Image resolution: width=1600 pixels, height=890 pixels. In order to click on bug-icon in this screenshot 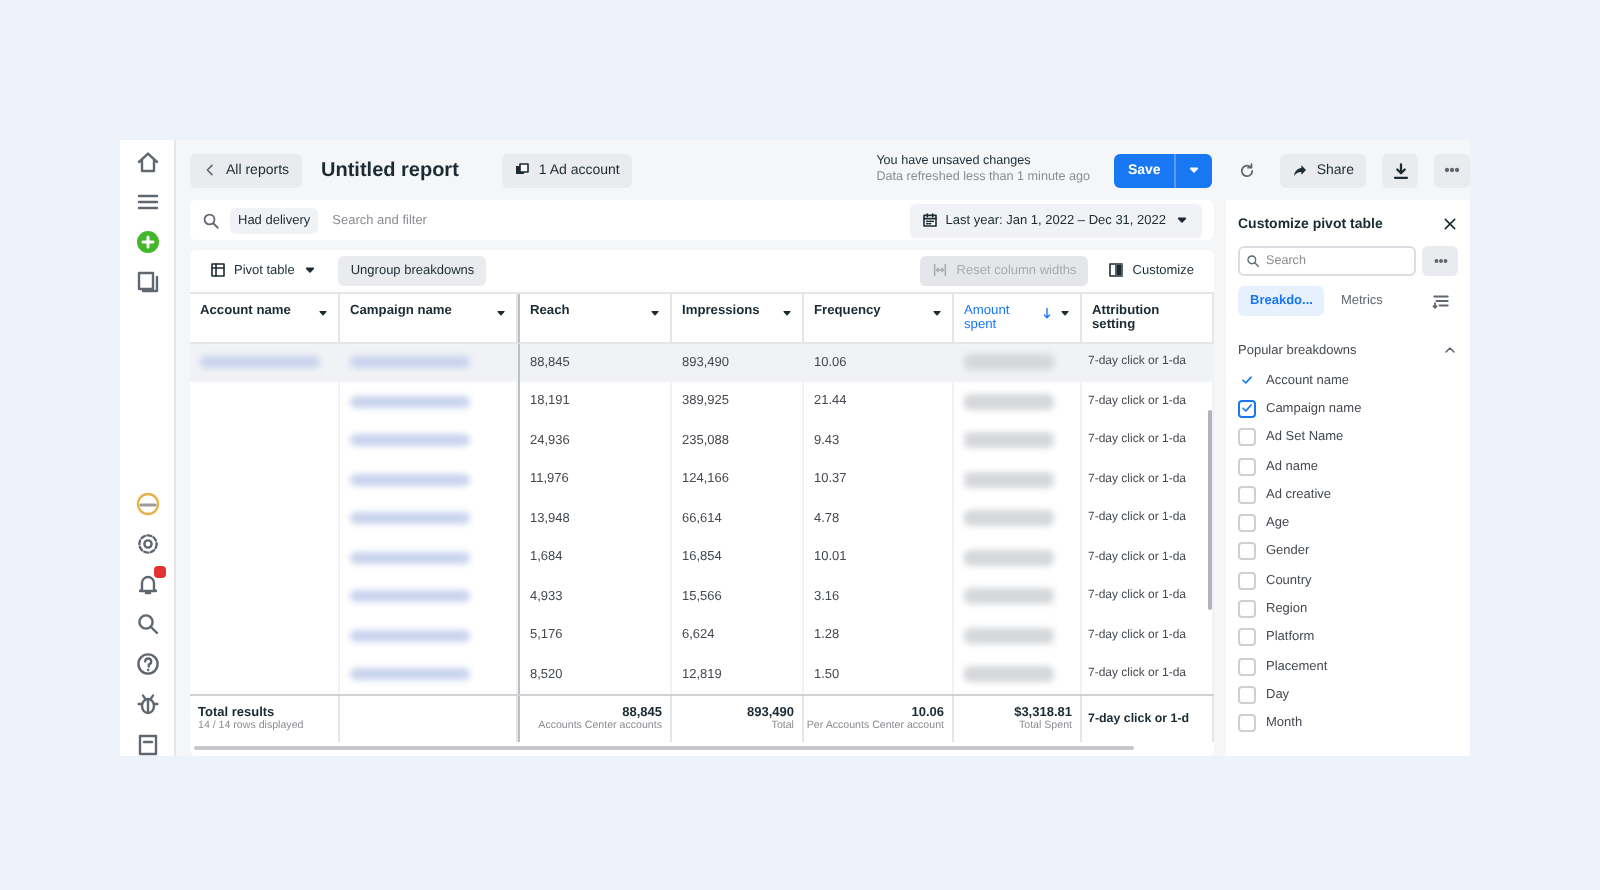, I will do `click(147, 704)`.